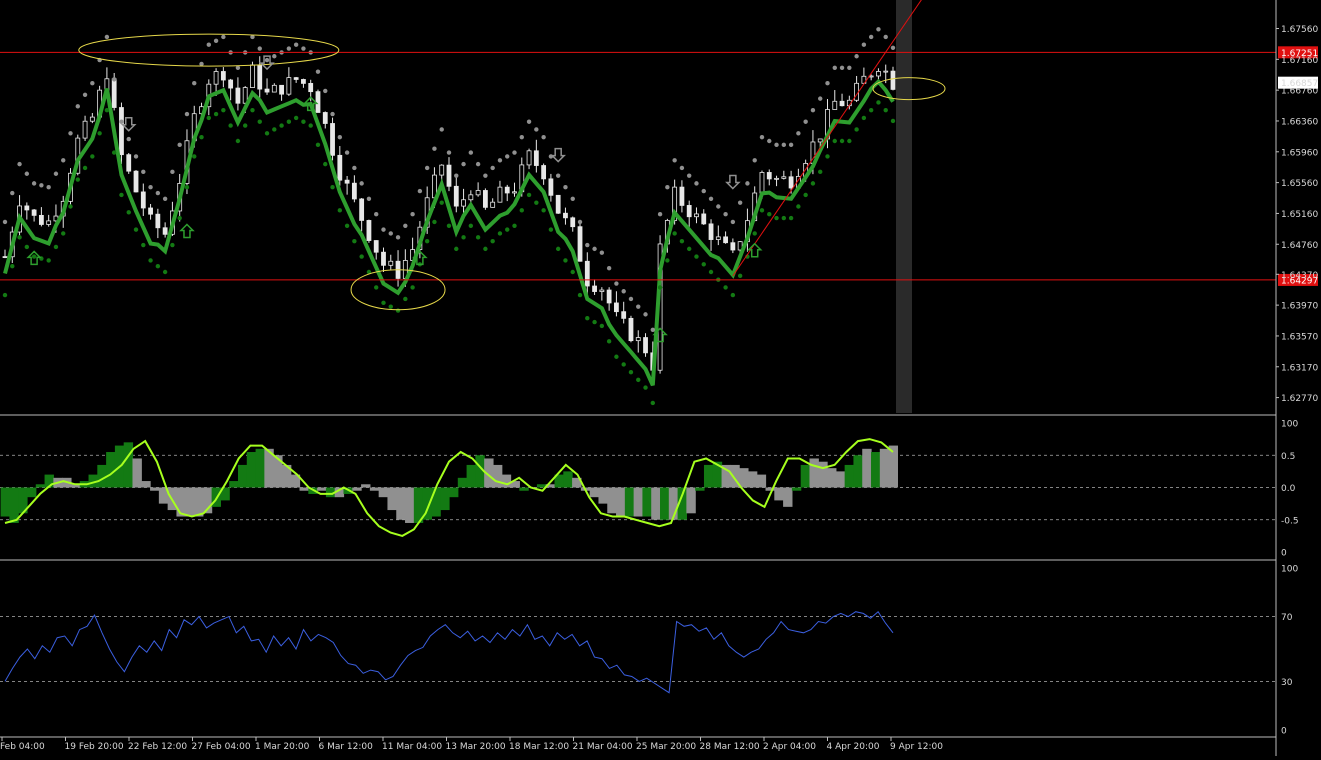 The height and width of the screenshot is (760, 1321). Describe the element at coordinates (1284, 732) in the screenshot. I see `rsi-tick-label: 0` at that location.